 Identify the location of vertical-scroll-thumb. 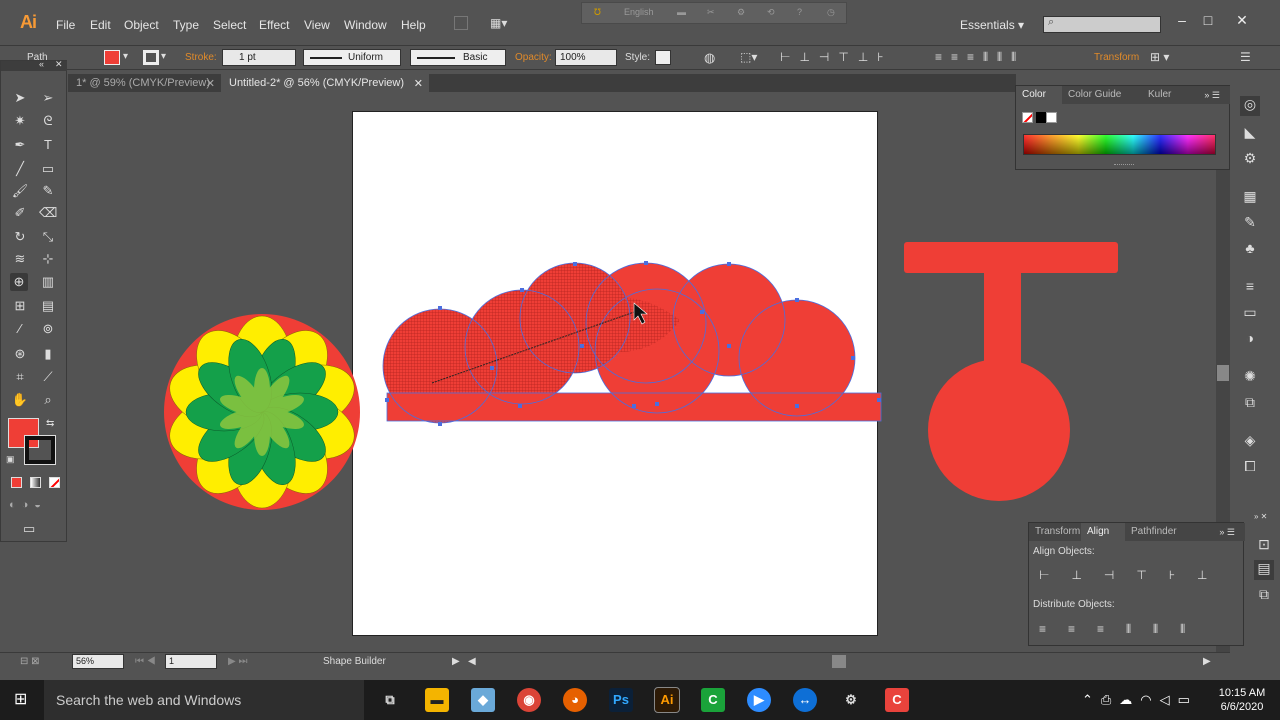
(1223, 373).